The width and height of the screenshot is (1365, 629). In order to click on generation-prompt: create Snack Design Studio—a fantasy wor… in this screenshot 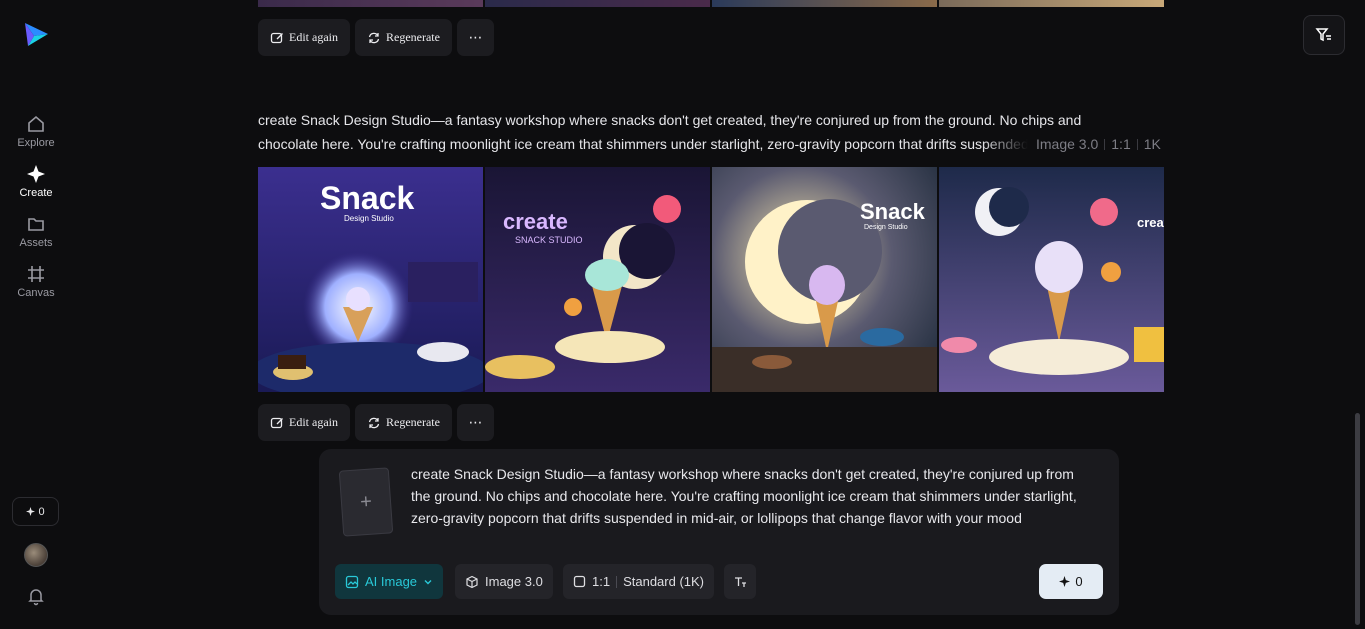, I will do `click(713, 132)`.